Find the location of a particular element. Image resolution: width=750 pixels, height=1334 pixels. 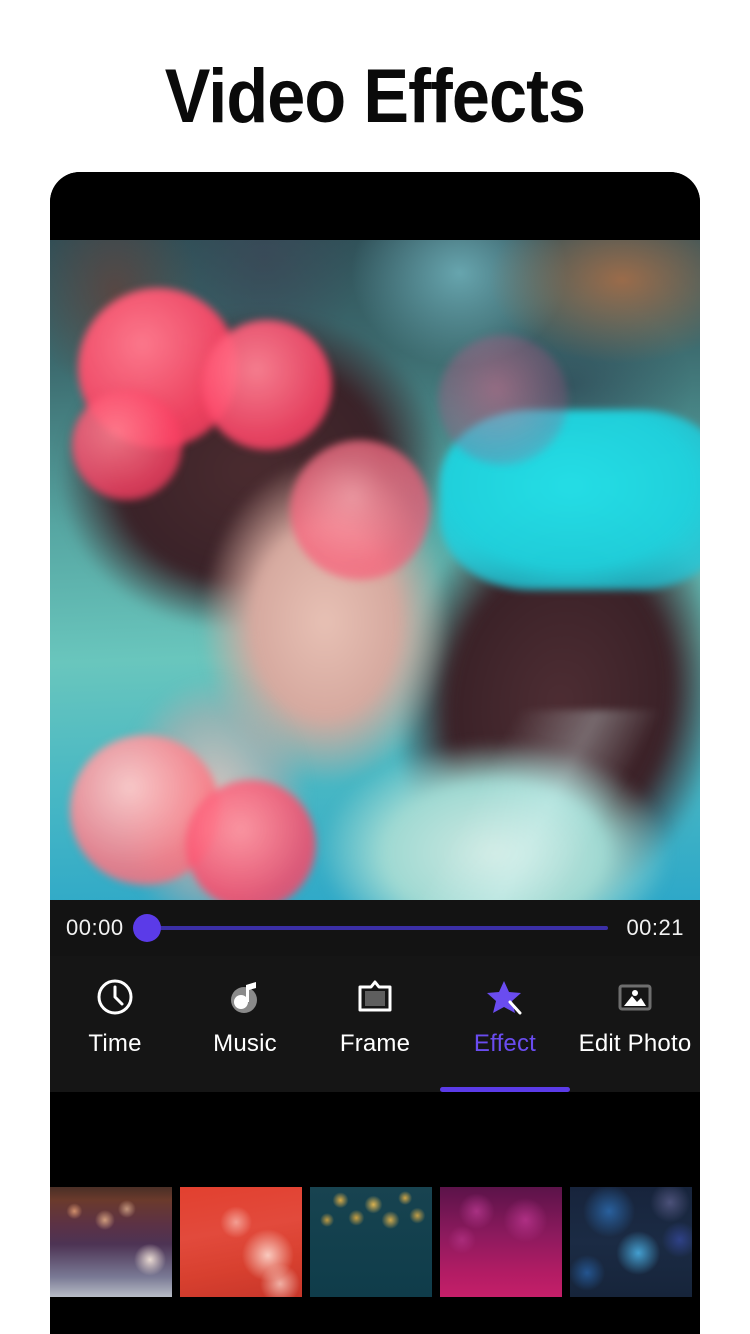

tab-music: Music is located at coordinates (245, 1024).